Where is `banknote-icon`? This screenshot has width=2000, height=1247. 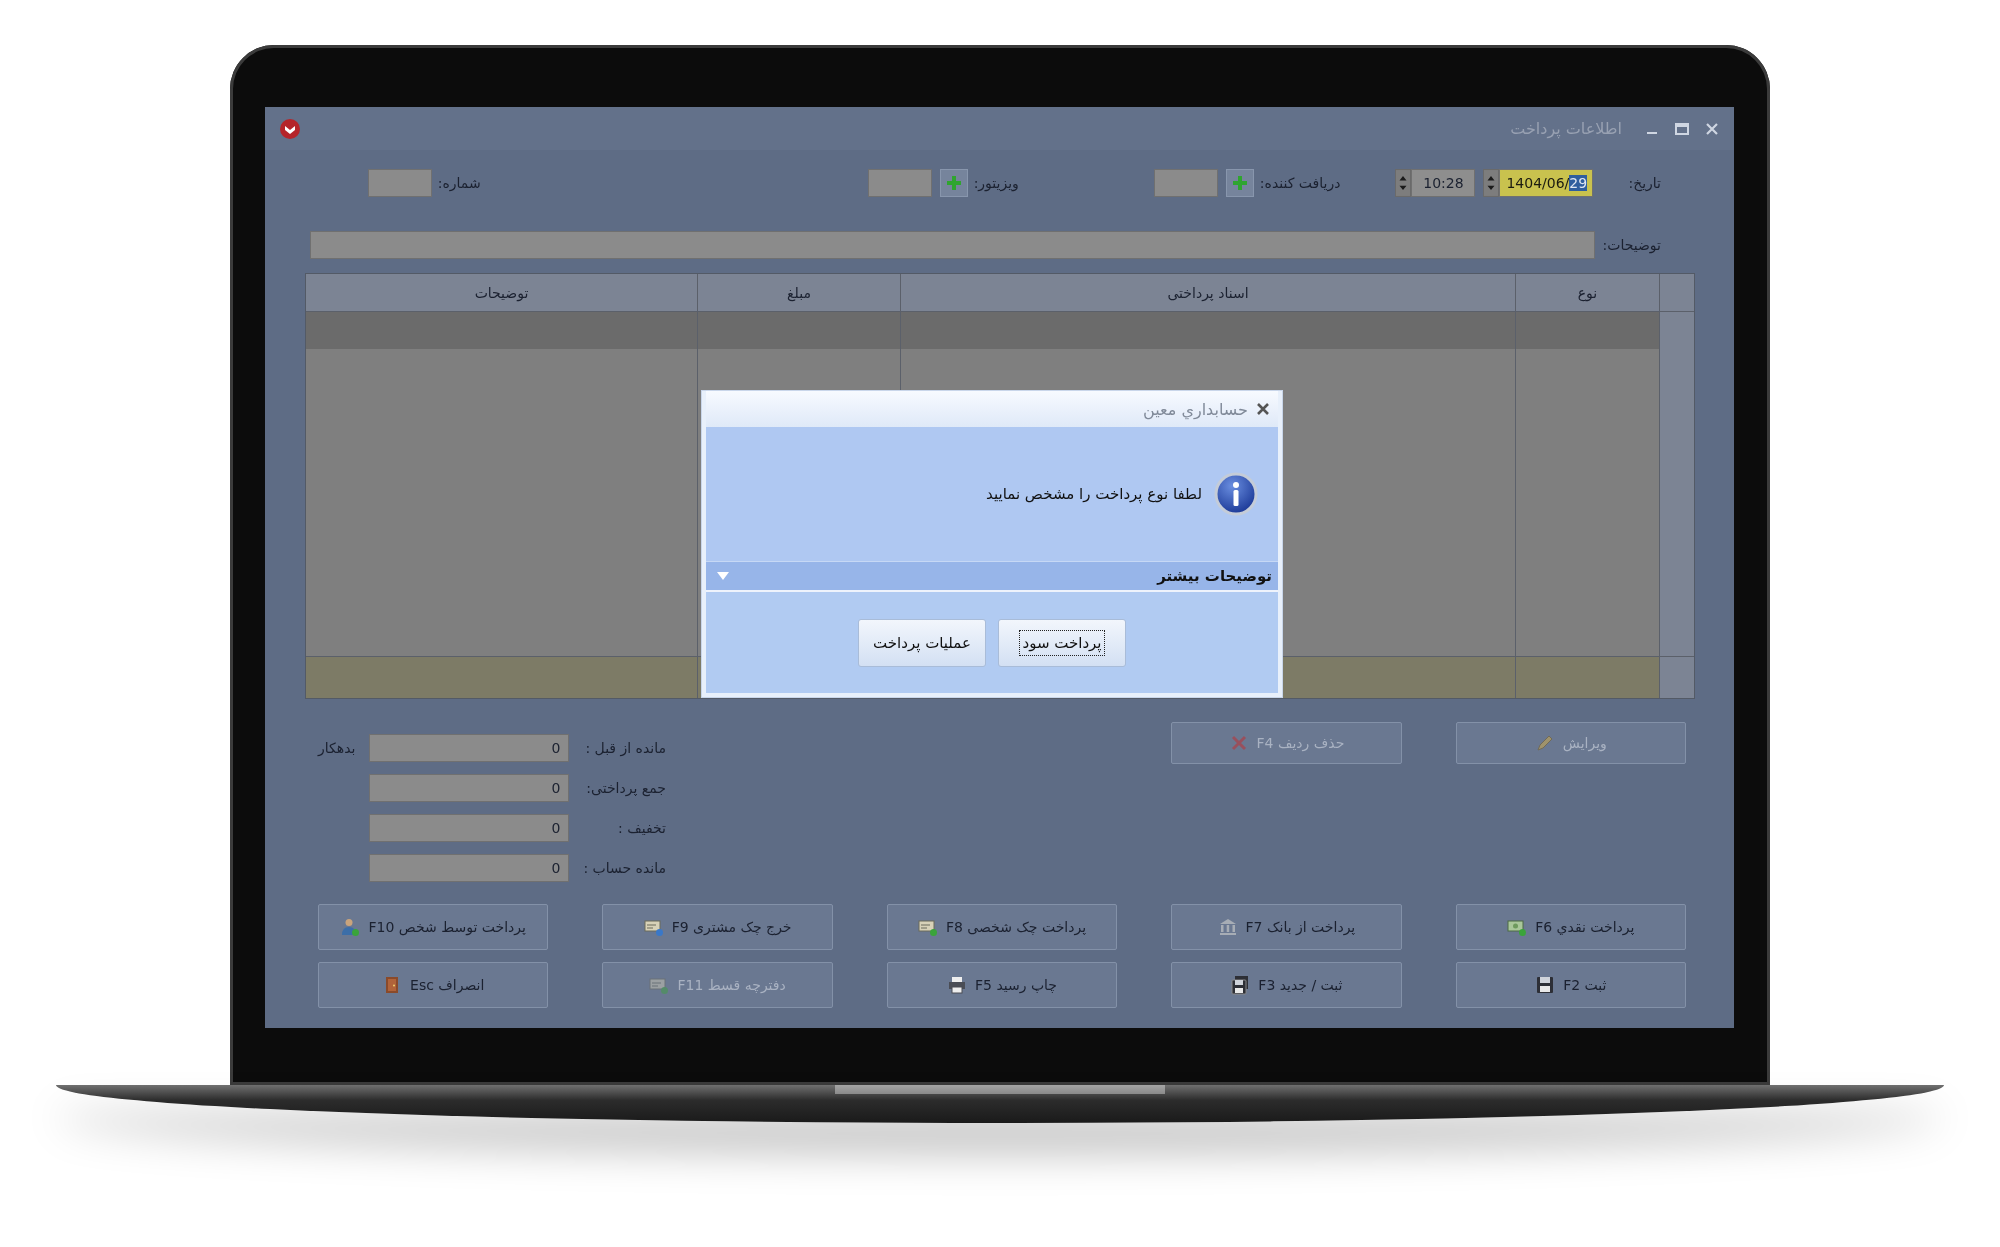
banknote-icon is located at coordinates (1517, 927).